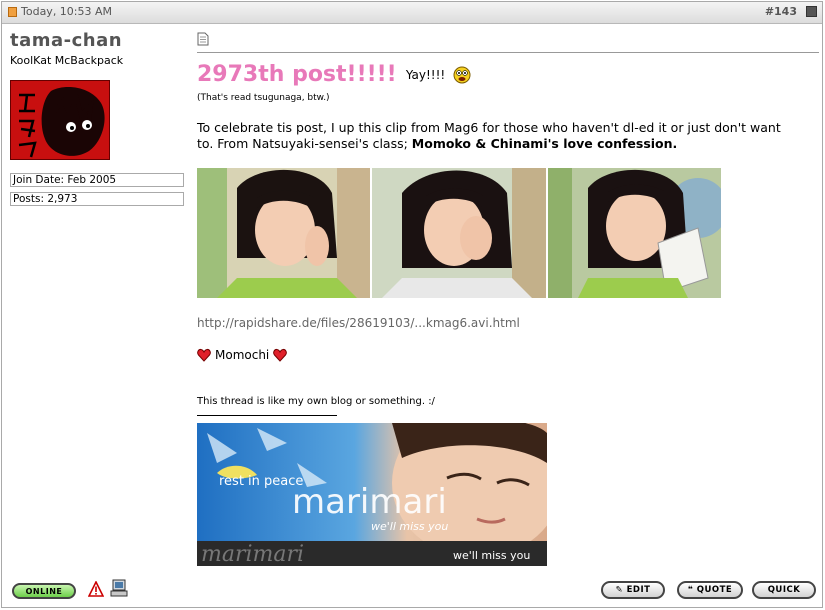 This screenshot has width=825, height=610. I want to click on report-icon, so click(96, 589).